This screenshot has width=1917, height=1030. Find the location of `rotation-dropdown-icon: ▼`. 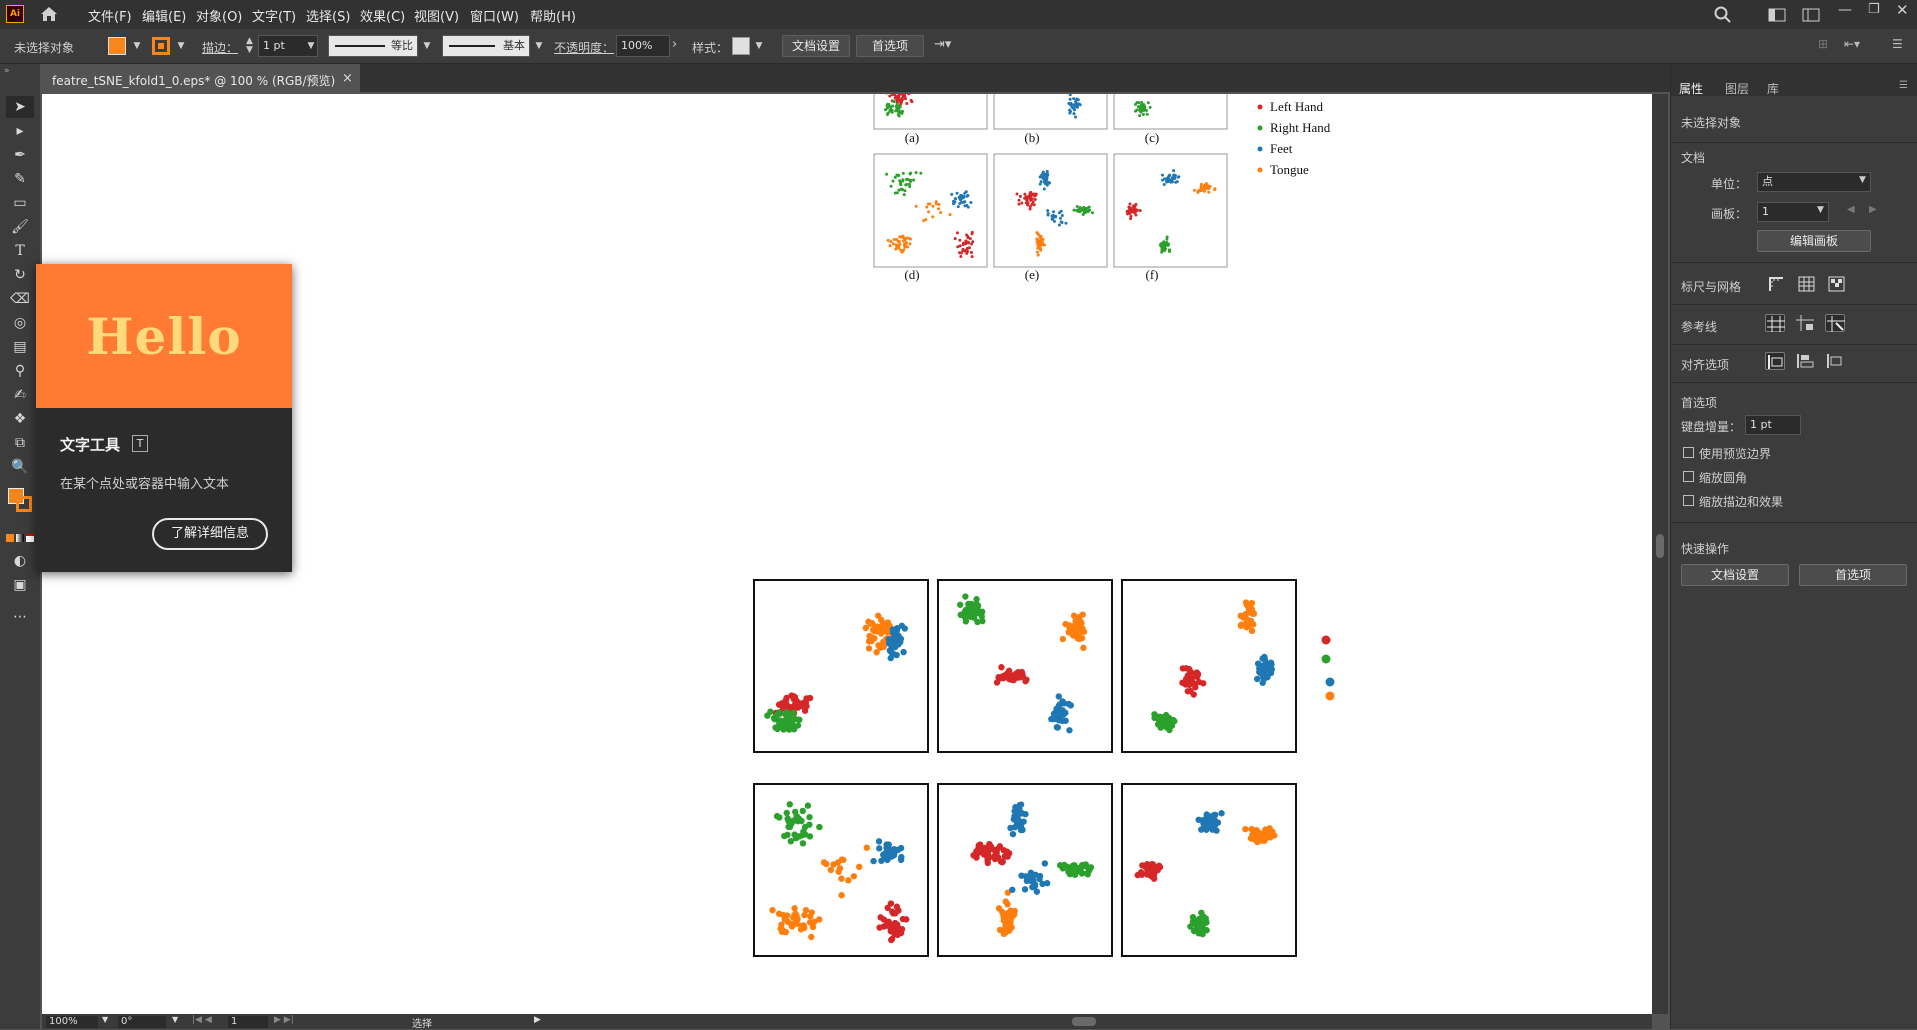

rotation-dropdown-icon: ▼ is located at coordinates (175, 1019).